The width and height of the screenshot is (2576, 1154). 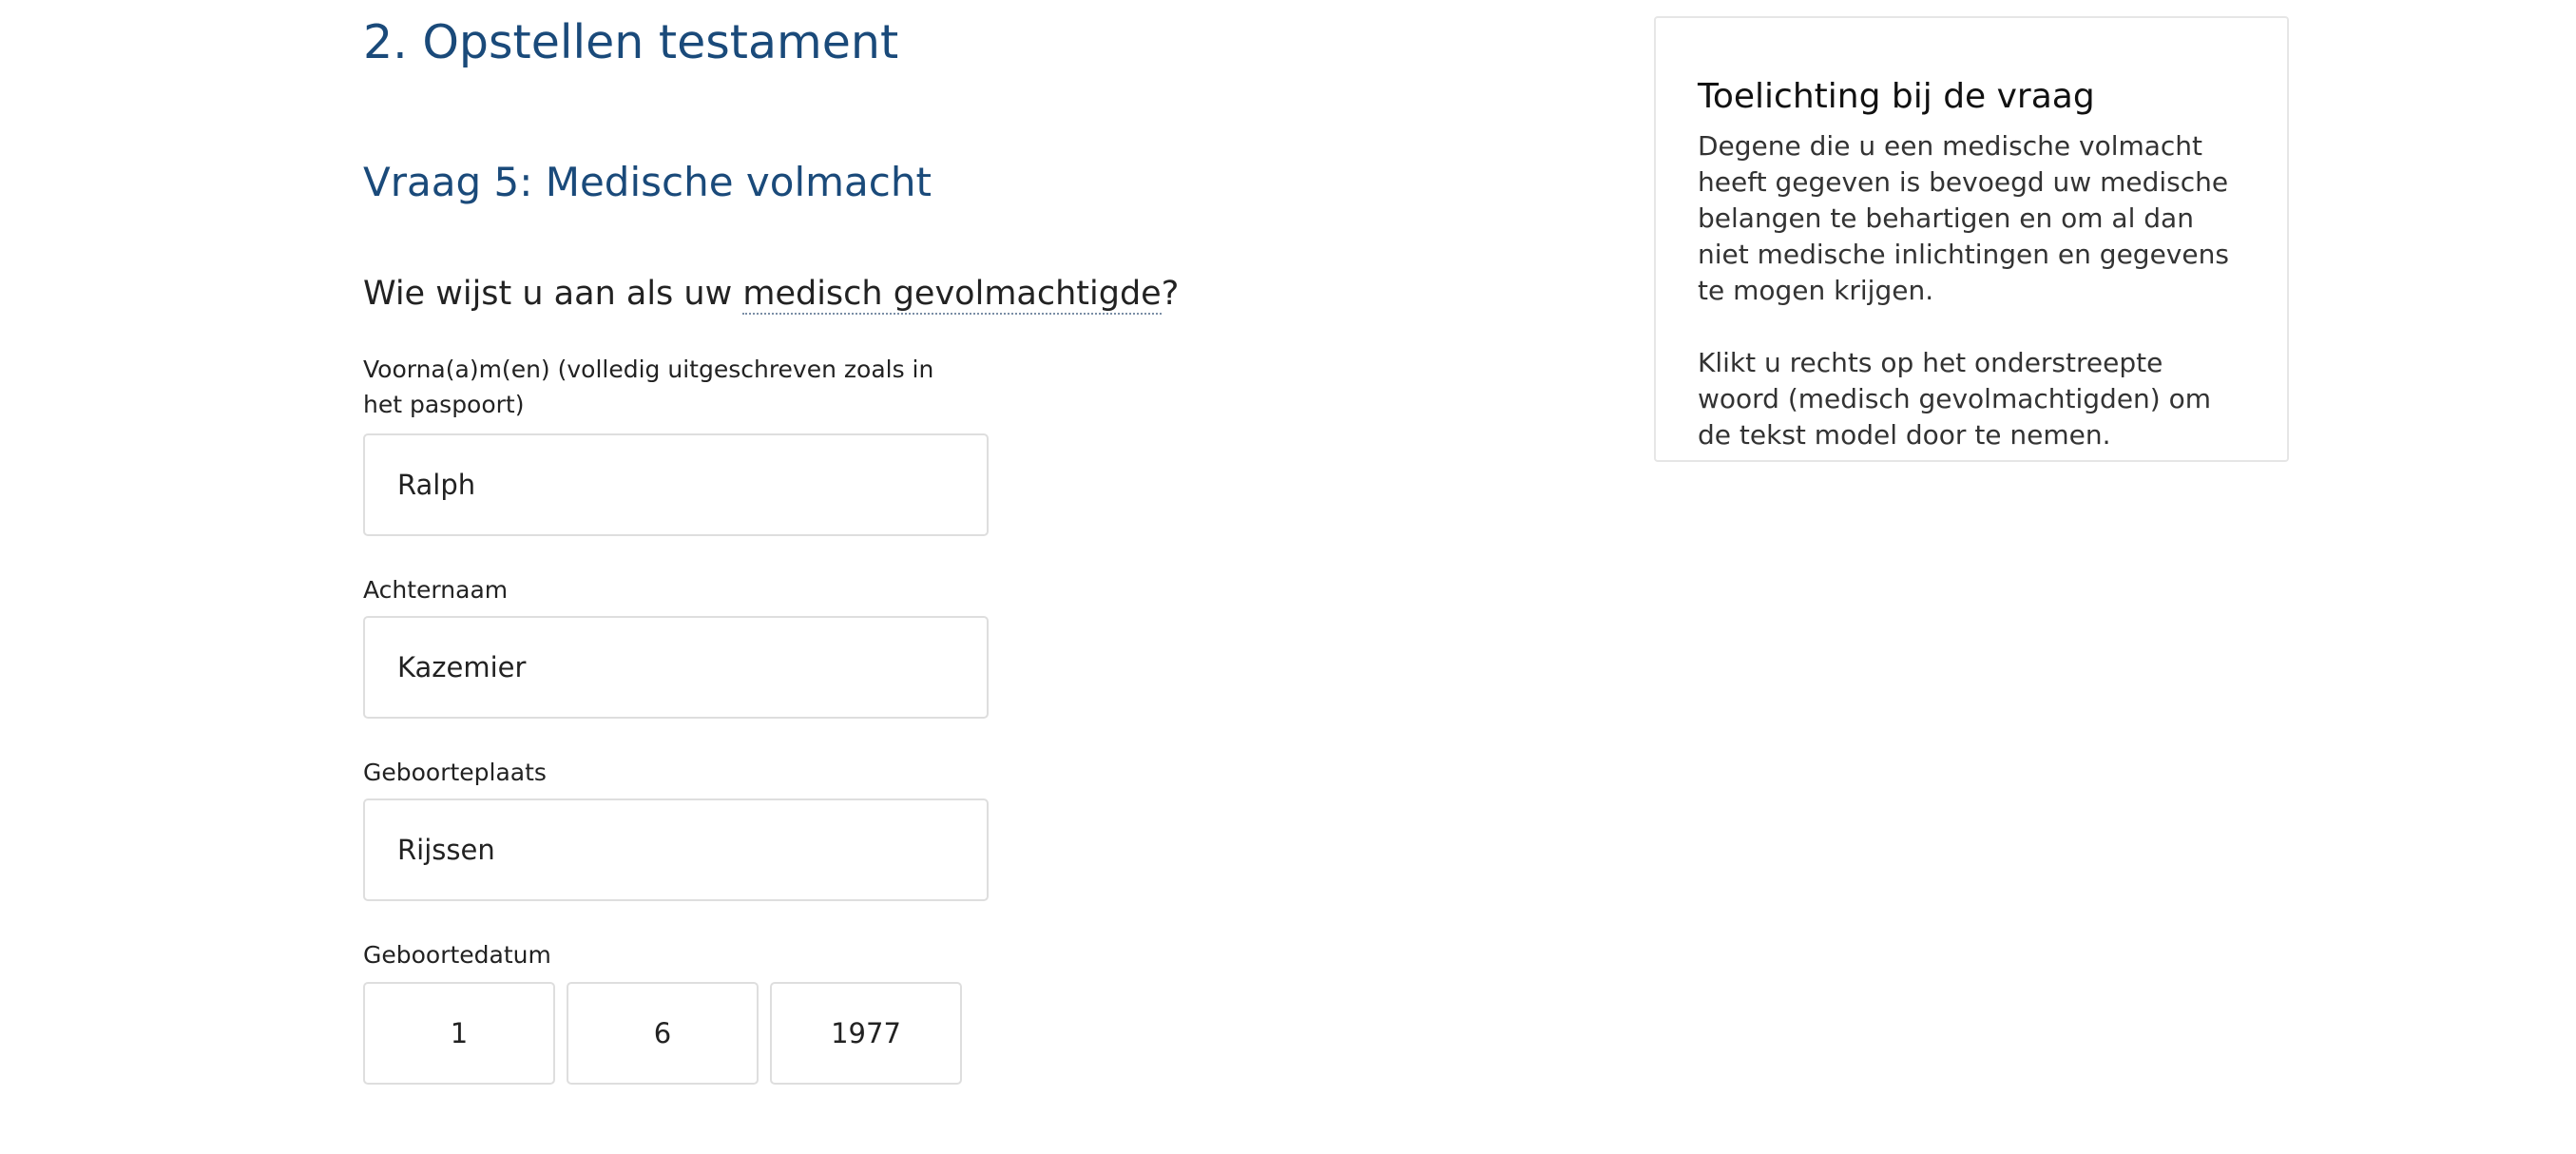 I want to click on help-panel-title: Toelichting bij de vraag, so click(x=1896, y=96).